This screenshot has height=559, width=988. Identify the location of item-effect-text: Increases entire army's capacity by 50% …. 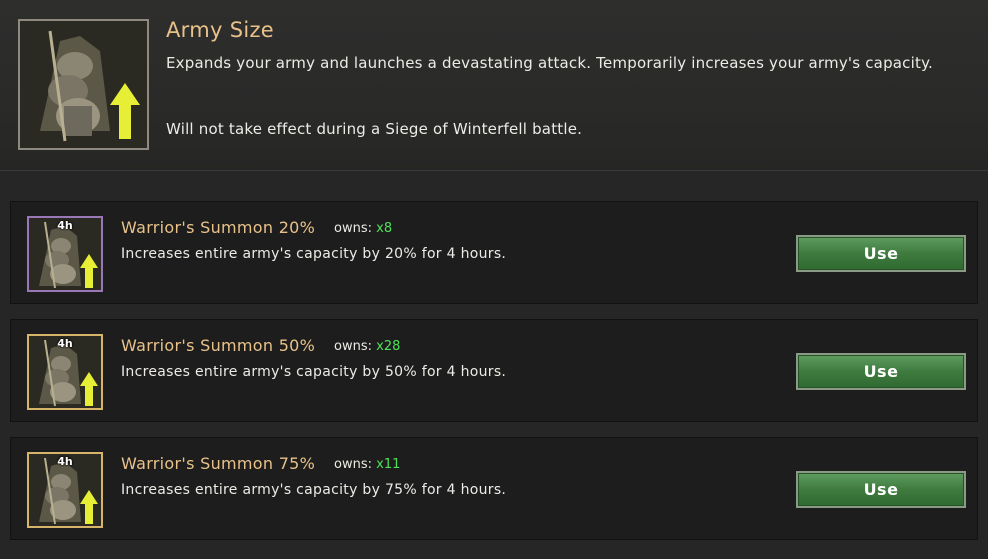
(314, 372).